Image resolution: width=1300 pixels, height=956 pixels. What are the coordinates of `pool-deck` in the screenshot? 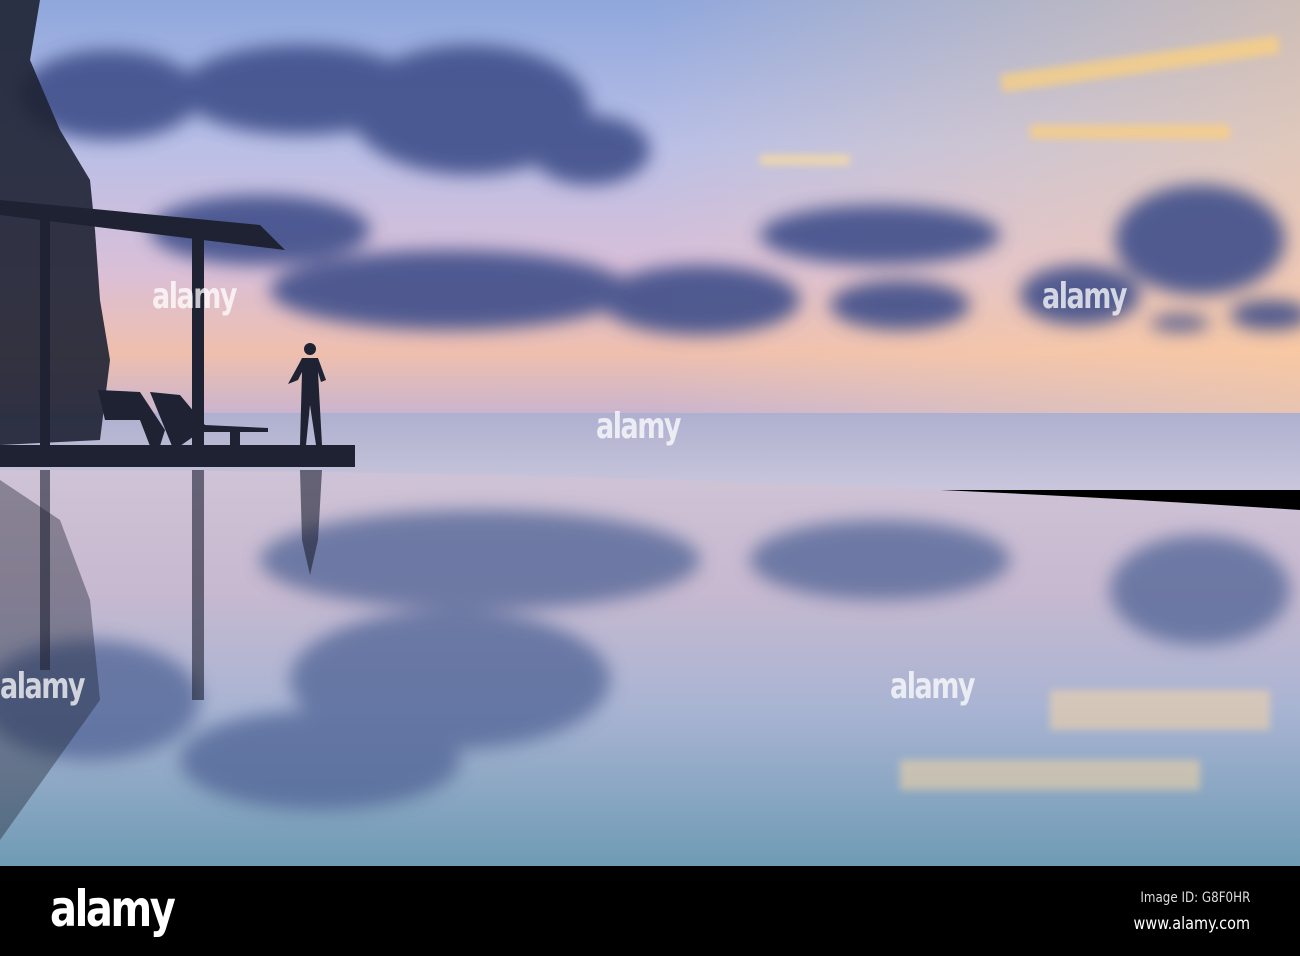 It's located at (177, 456).